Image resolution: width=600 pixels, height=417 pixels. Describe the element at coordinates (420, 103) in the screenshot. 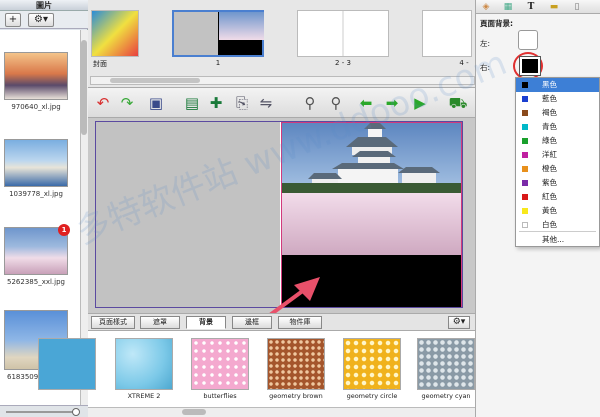

I see `play-icon: ▶` at that location.